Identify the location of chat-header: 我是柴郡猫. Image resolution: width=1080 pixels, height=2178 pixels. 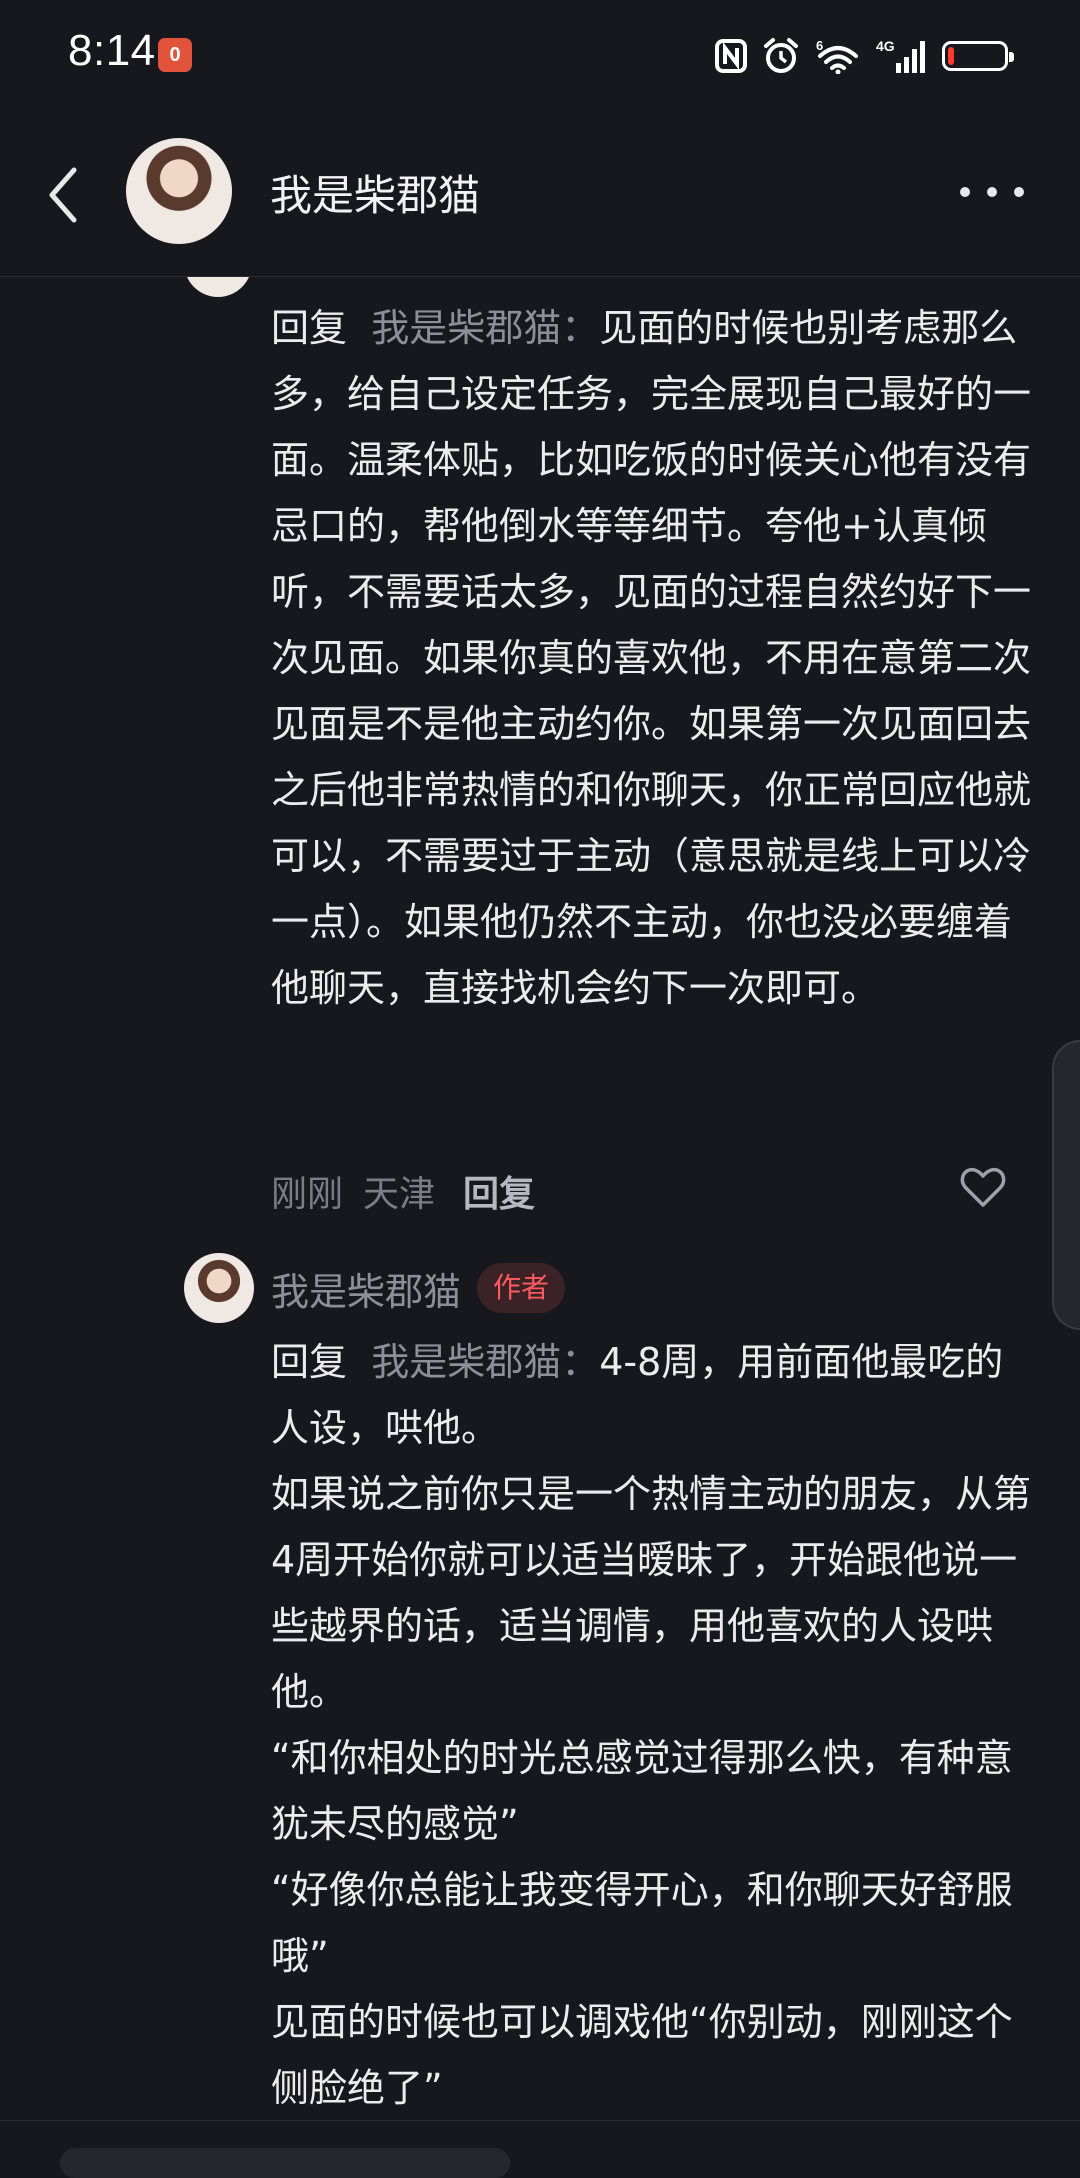
(540, 193).